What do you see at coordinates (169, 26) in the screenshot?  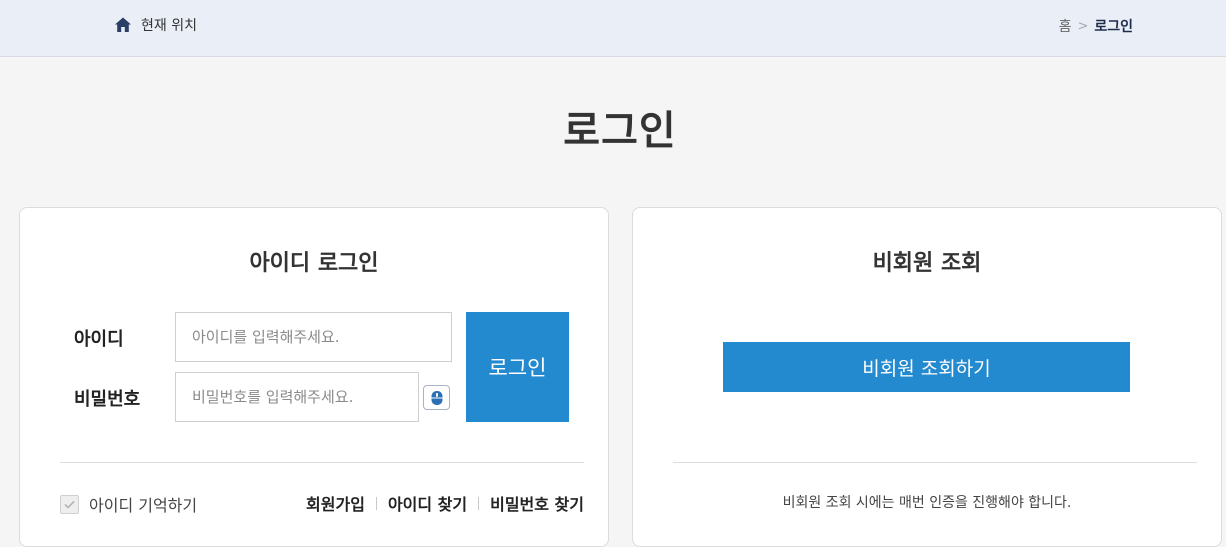 I see `location-label: 현재 위치` at bounding box center [169, 26].